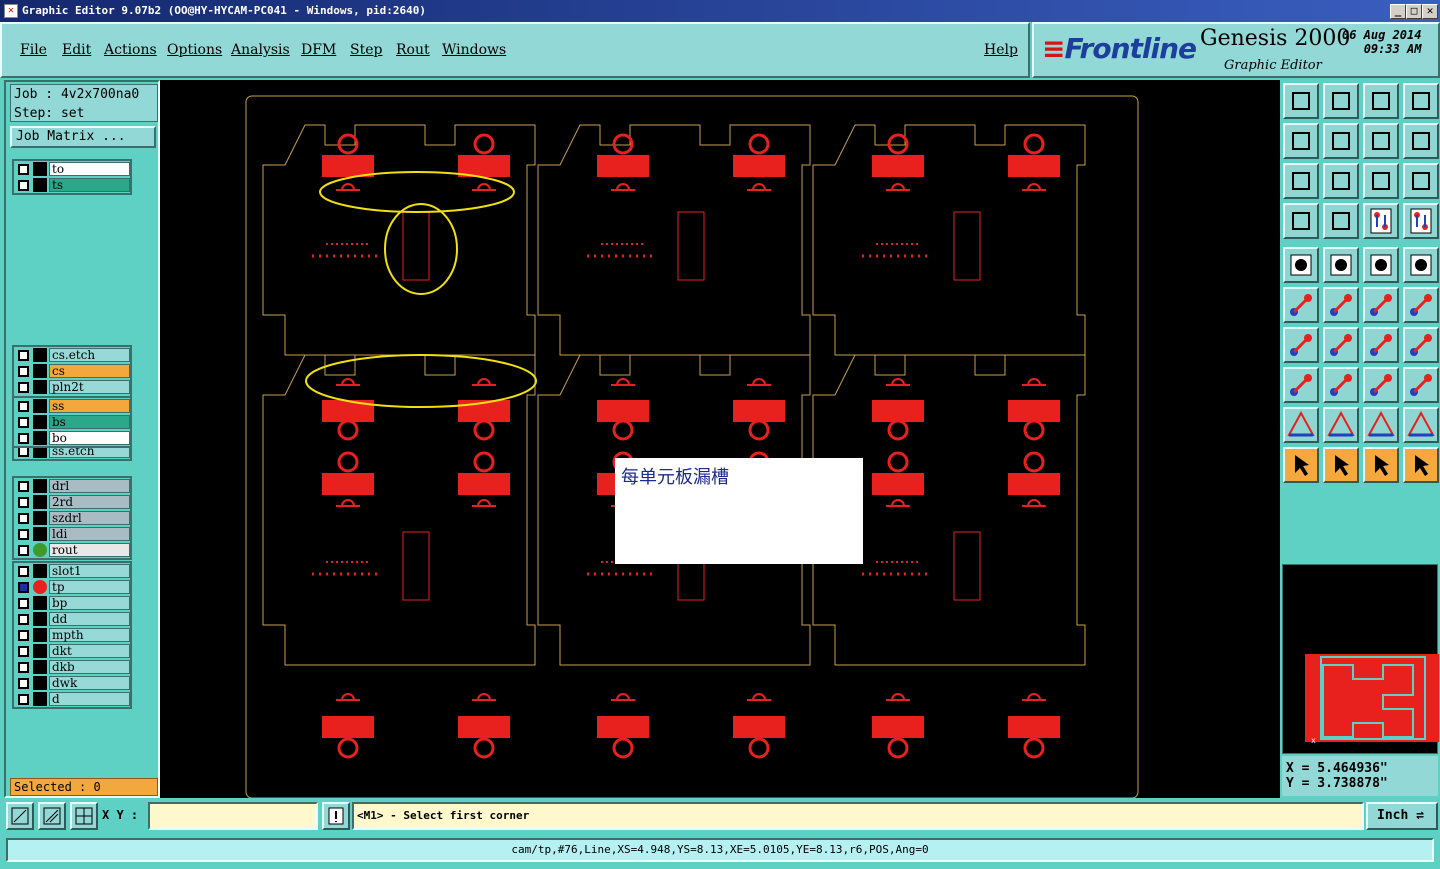 This screenshot has height=869, width=1440. I want to click on layer-name: to, so click(89, 169).